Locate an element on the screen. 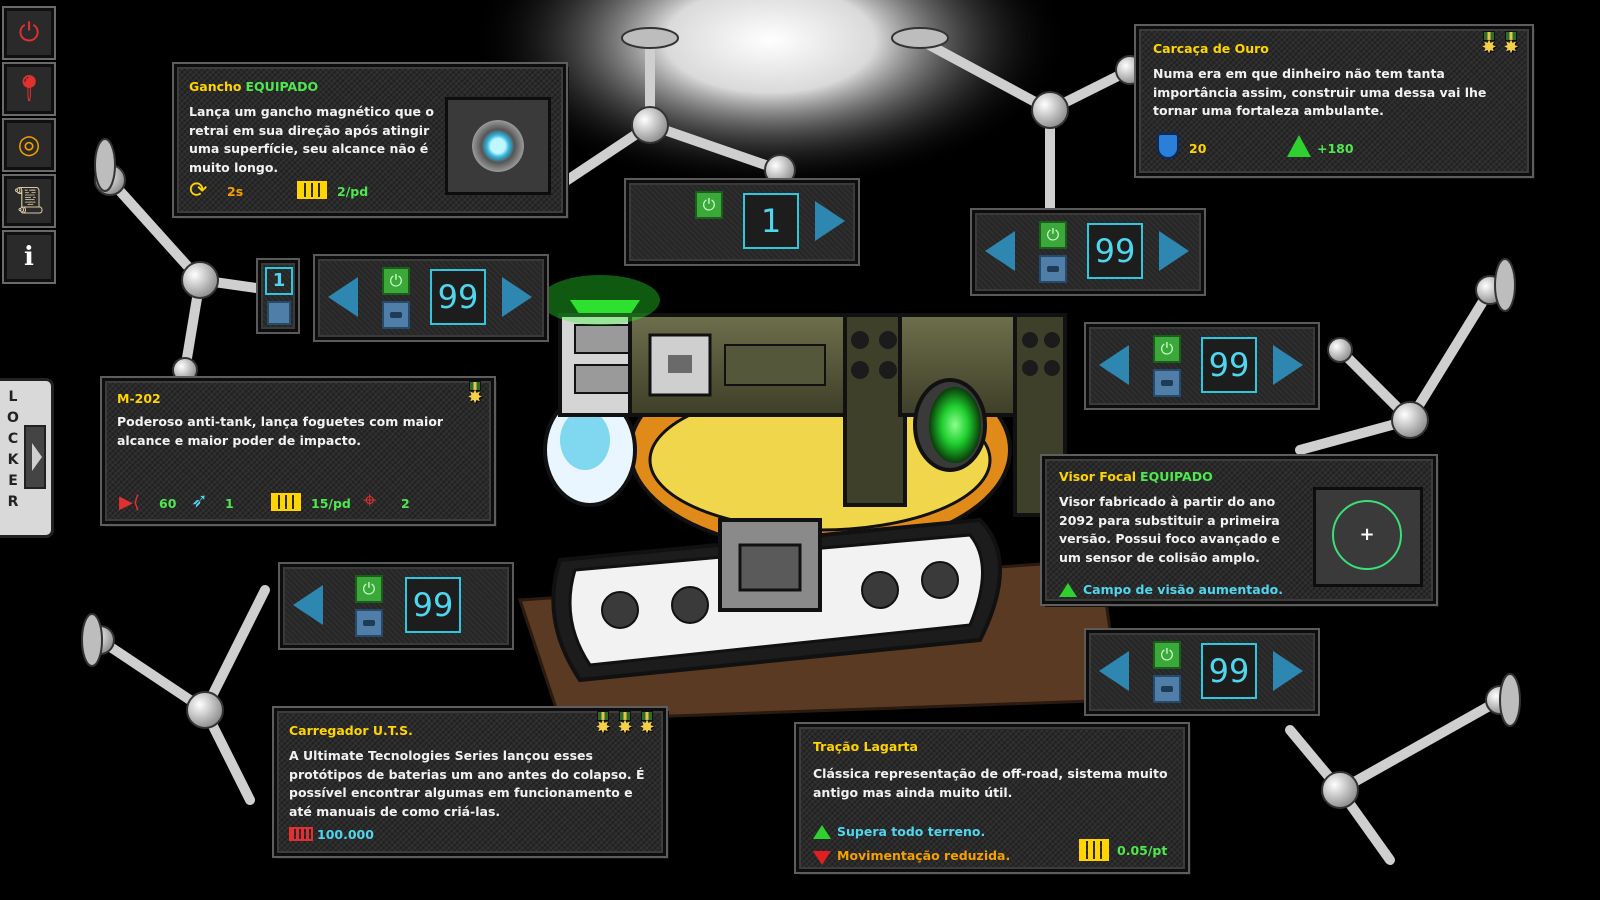 This screenshot has height=900, width=1600. tracao-energy: 0.05/pt is located at coordinates (1142, 850).